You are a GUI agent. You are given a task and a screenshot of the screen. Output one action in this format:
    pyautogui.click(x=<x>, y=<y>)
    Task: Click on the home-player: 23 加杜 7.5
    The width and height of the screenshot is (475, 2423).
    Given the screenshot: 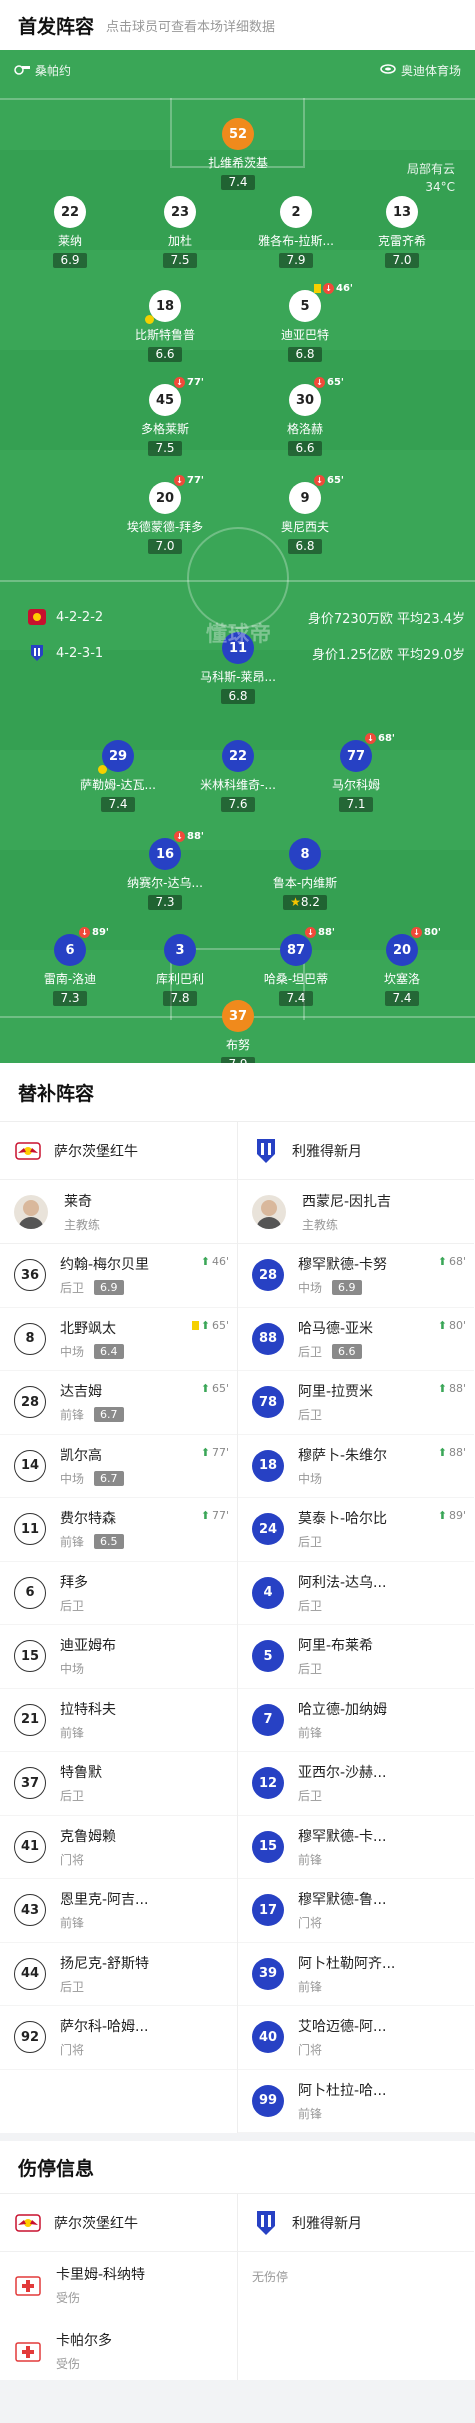 What is the action you would take?
    pyautogui.click(x=180, y=232)
    